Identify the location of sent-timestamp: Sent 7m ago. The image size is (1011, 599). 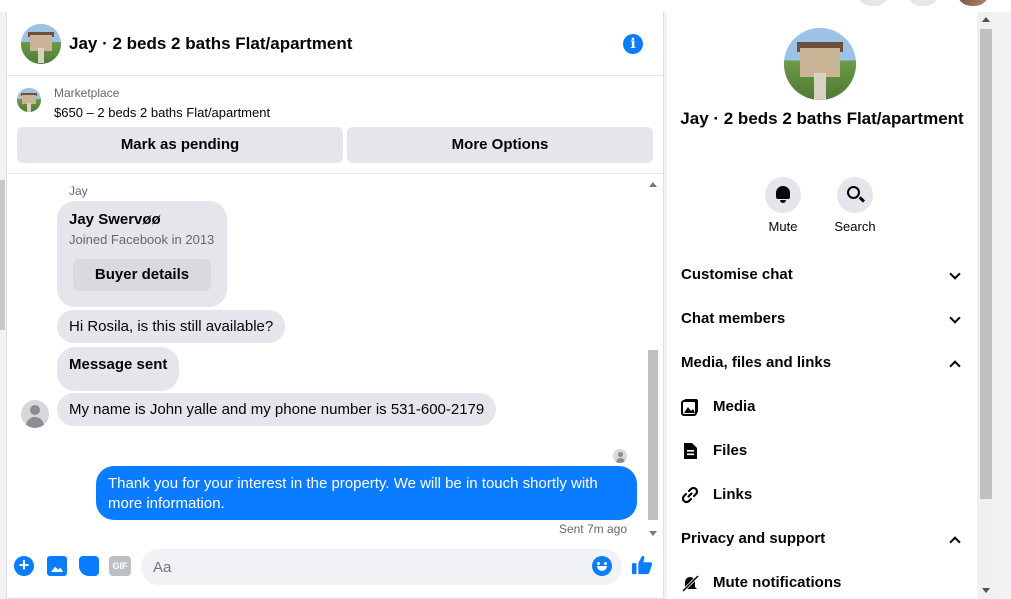
(592, 529).